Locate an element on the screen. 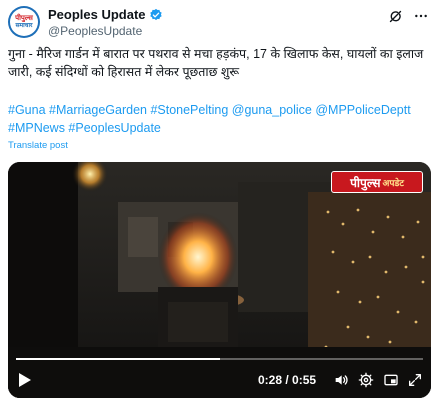 This screenshot has width=437, height=405. avatar: पीपुल्स समाचार is located at coordinates (24, 22).